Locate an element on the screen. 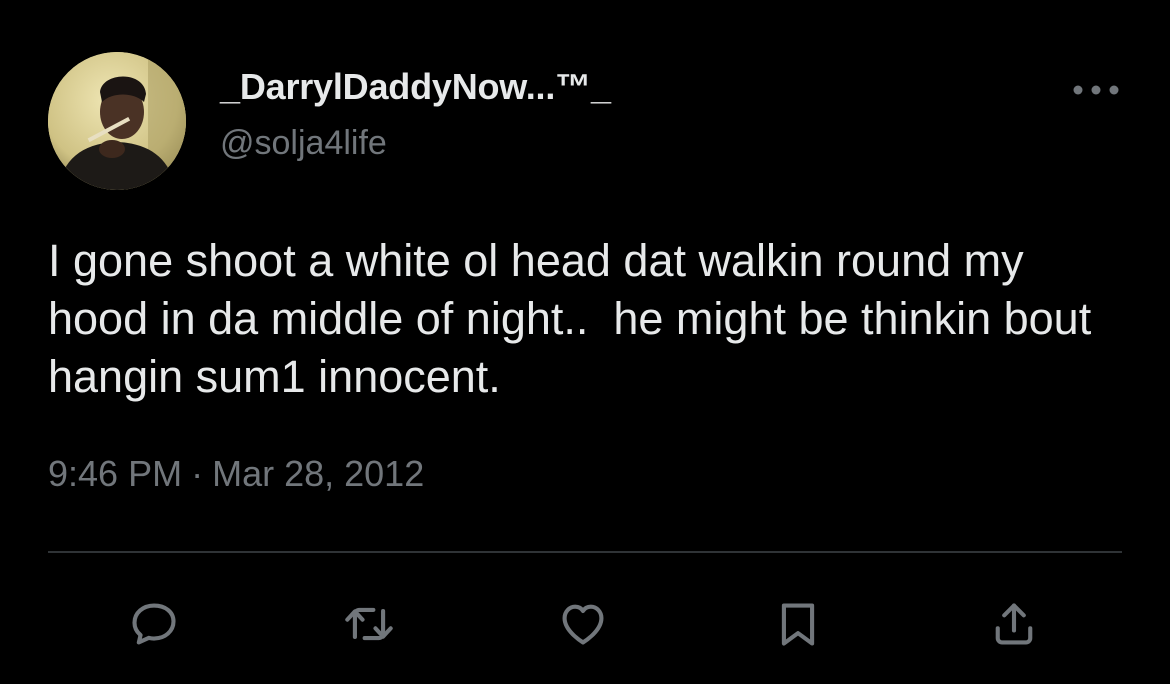  divider is located at coordinates (585, 552).